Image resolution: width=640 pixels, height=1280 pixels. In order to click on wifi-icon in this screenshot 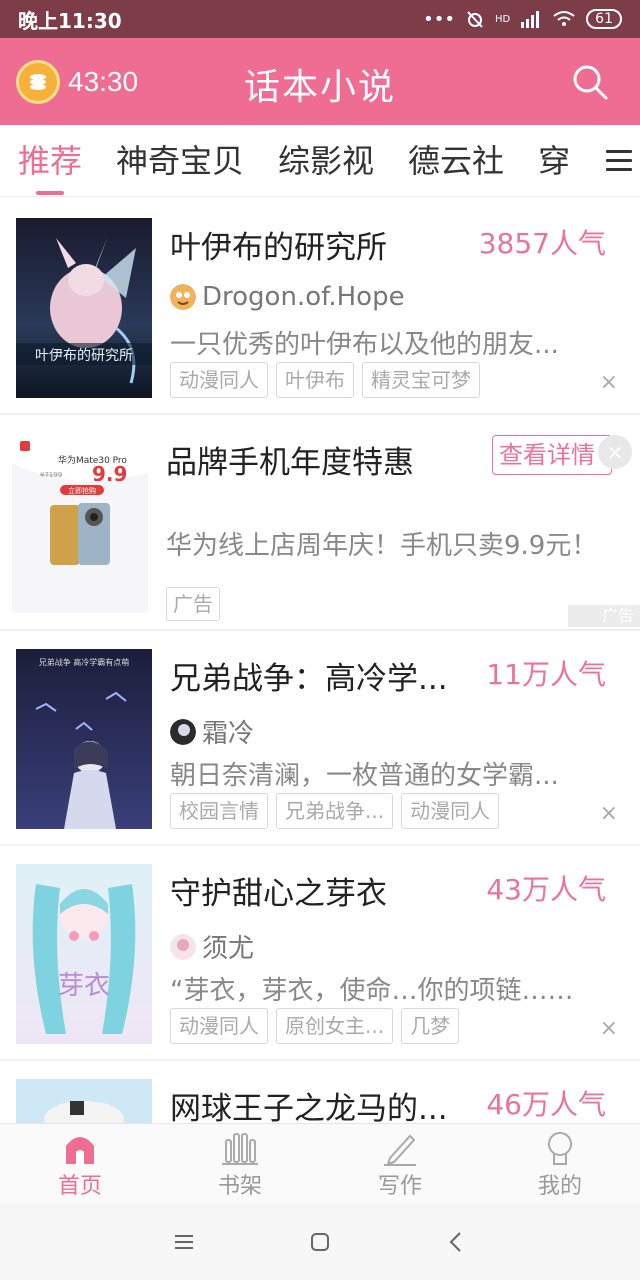, I will do `click(564, 18)`.